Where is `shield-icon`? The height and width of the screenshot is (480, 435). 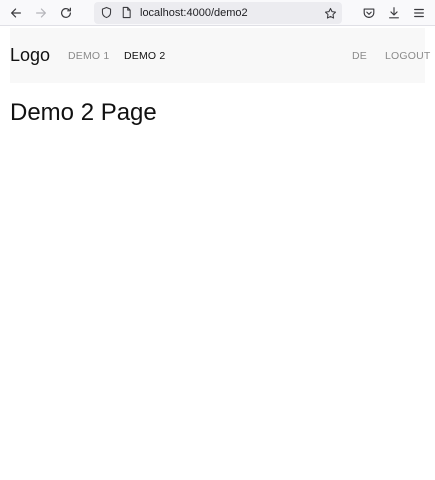 shield-icon is located at coordinates (107, 13).